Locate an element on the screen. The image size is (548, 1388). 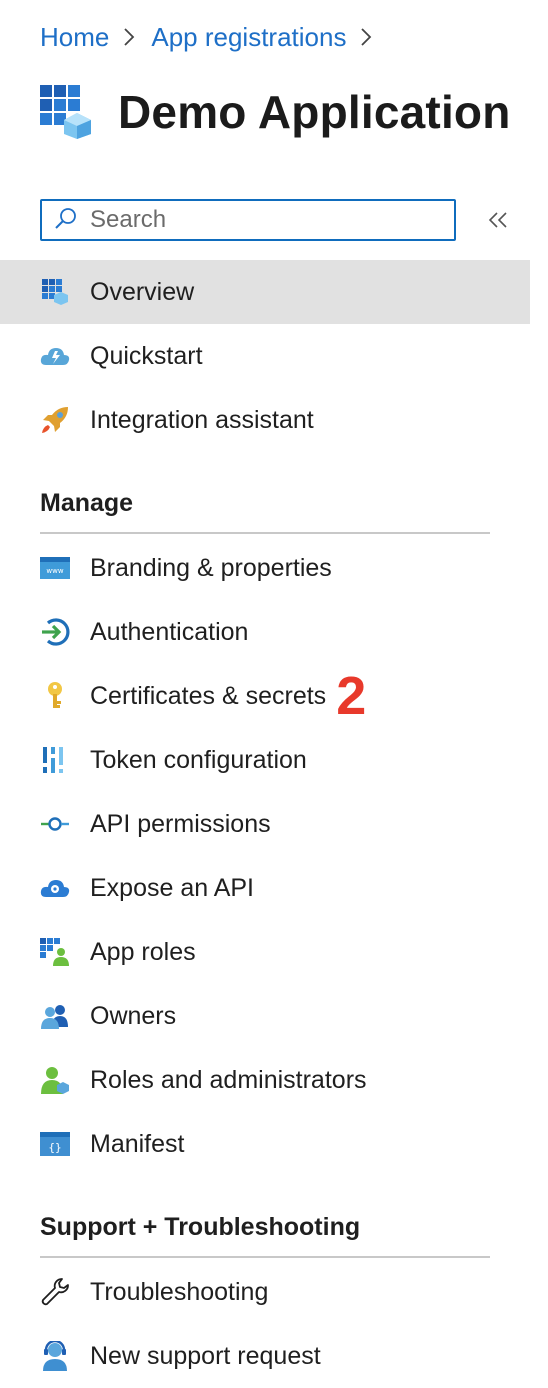
nav-item-integration-assistant: Integration assistant is located at coordinates (265, 420).